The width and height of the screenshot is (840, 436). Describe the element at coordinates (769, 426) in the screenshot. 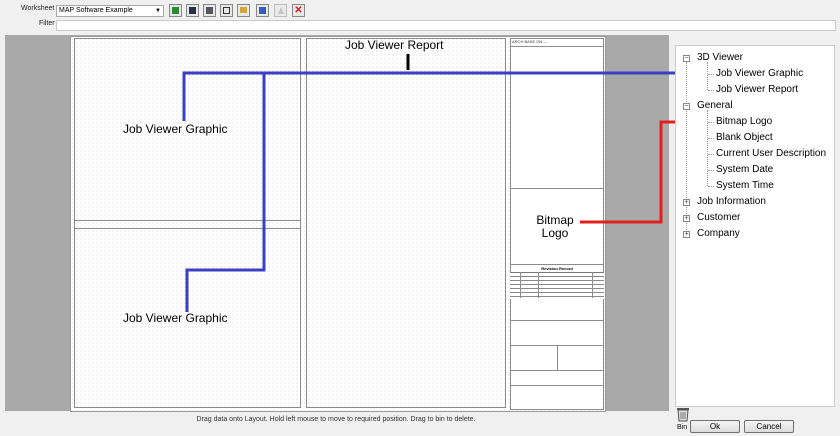

I see `cancel-button: Cancel` at that location.